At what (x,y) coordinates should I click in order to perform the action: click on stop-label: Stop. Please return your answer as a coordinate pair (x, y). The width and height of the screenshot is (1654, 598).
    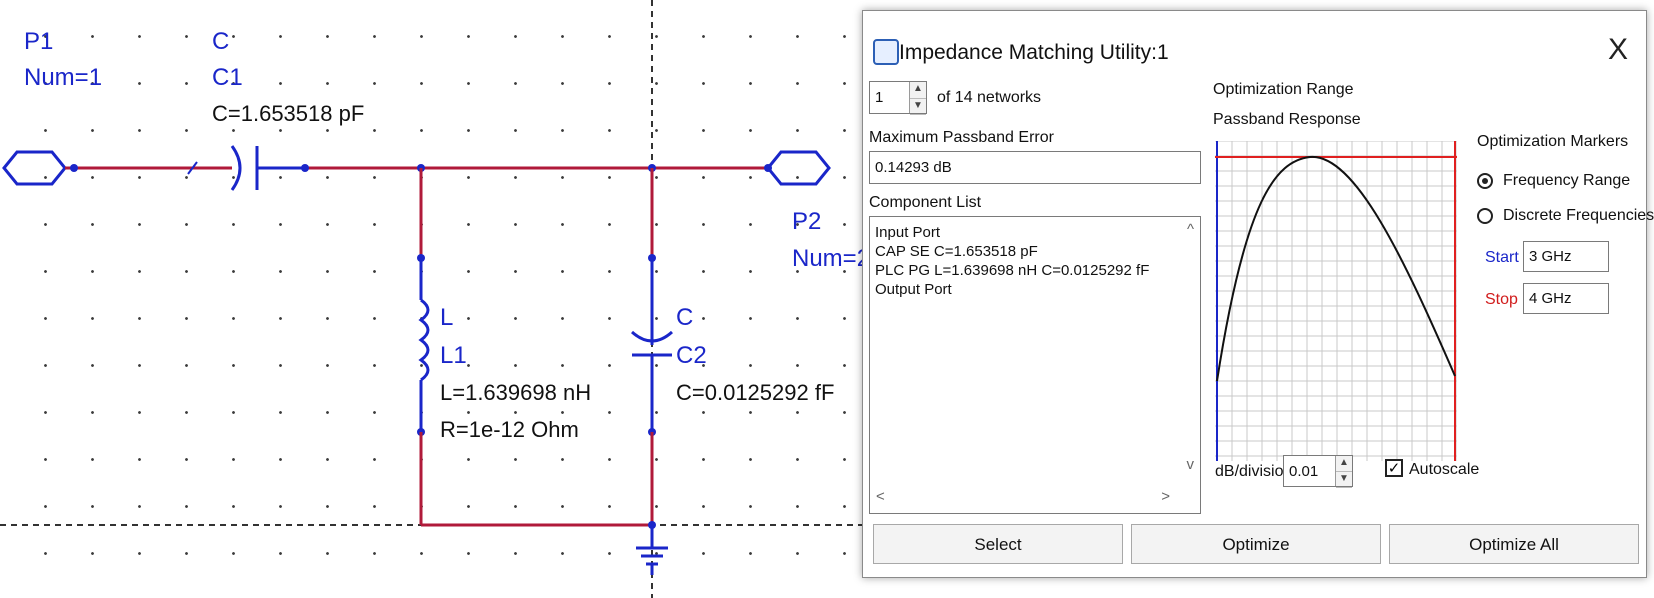
    Looking at the image, I should click on (1501, 299).